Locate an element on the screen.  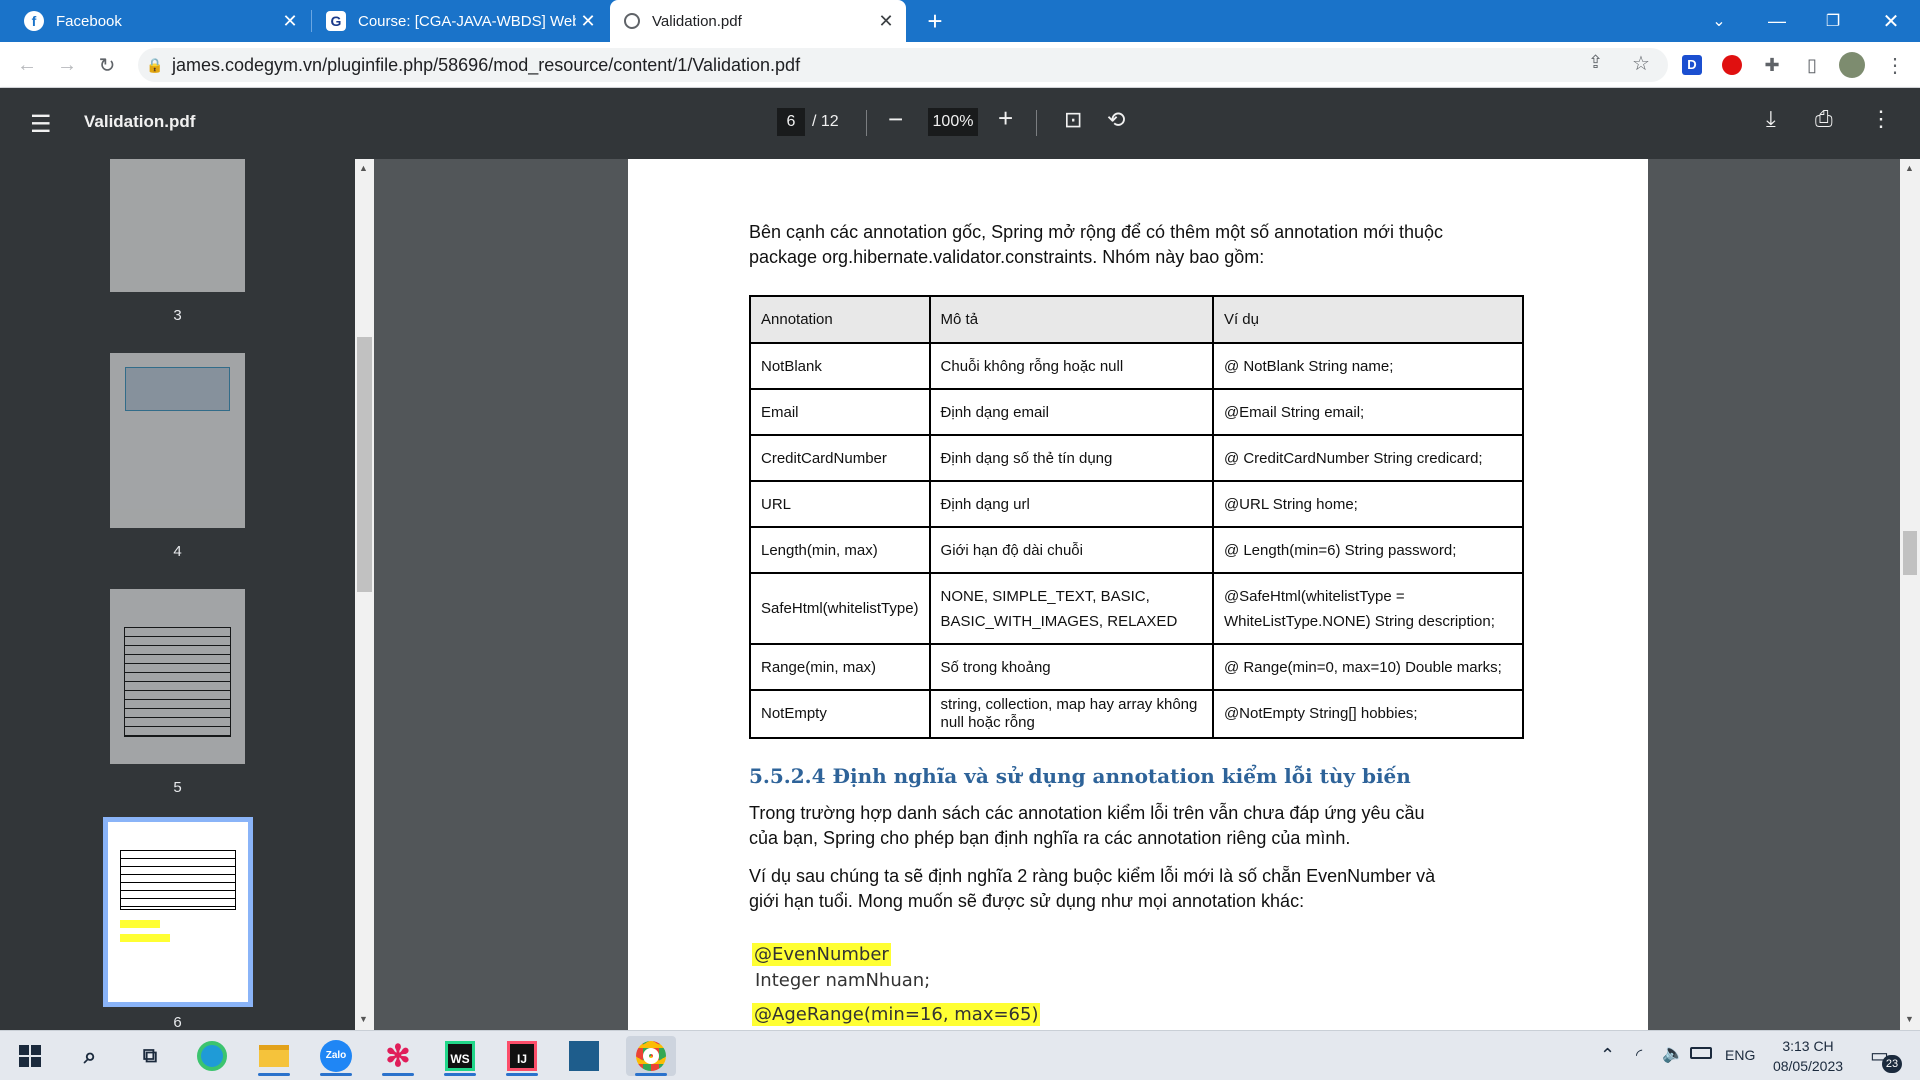
network-icon: ◜ is located at coordinates (1639, 1055).